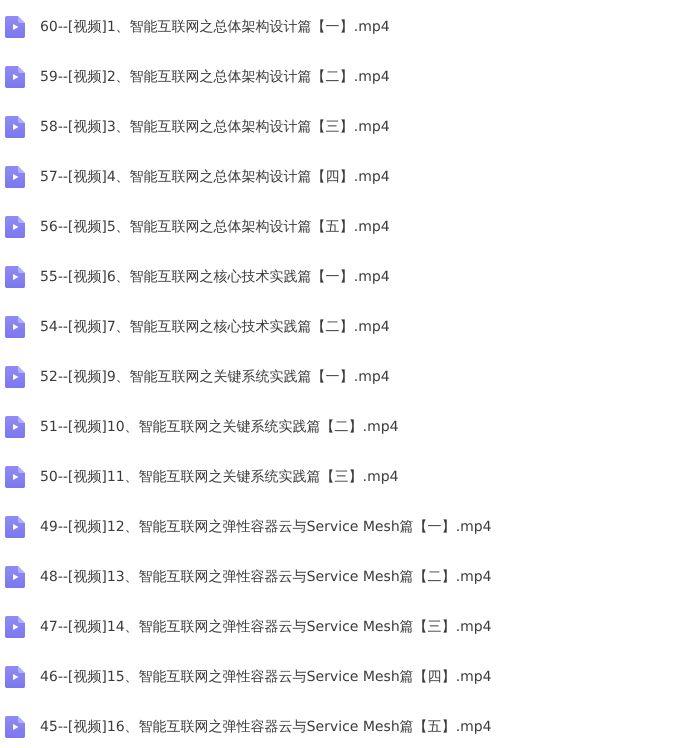  What do you see at coordinates (215, 377) in the screenshot?
I see `file-name: 52--[视频]9、智能互联网之关键系统实践篇【一】.mp4` at bounding box center [215, 377].